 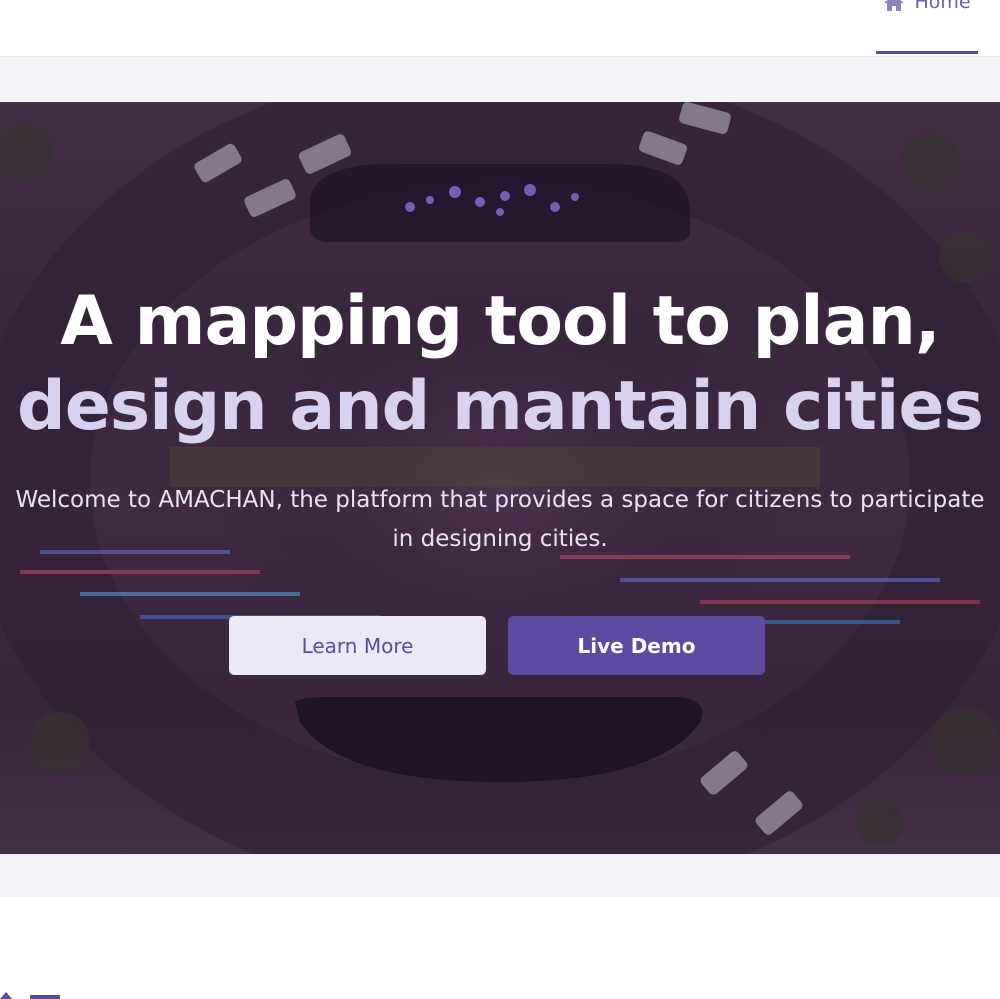 What do you see at coordinates (636, 645) in the screenshot?
I see `live-demo-button: Live Demo` at bounding box center [636, 645].